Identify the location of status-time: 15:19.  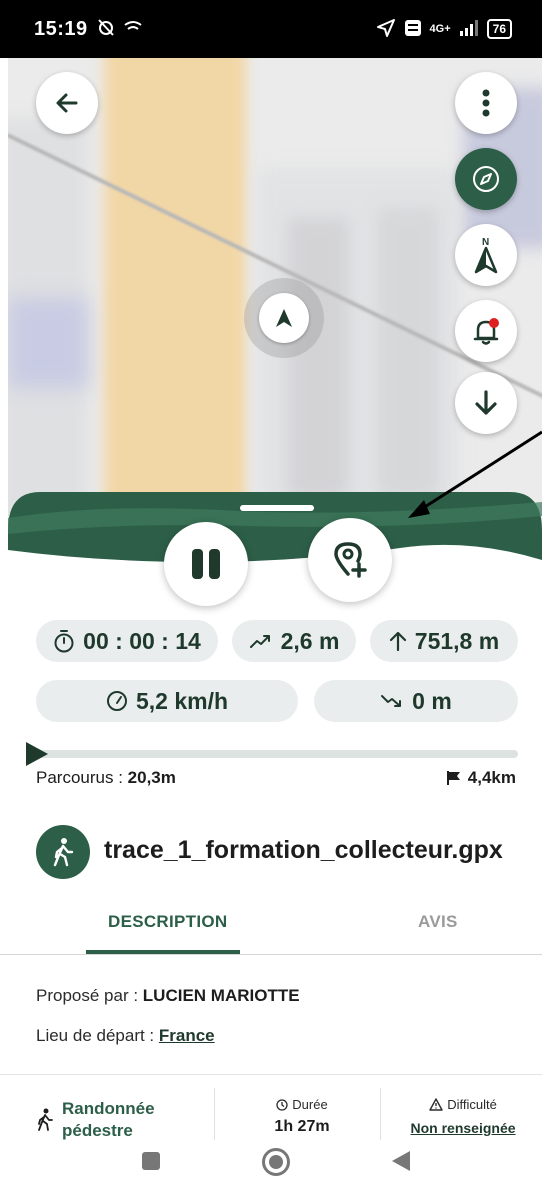
(61, 28).